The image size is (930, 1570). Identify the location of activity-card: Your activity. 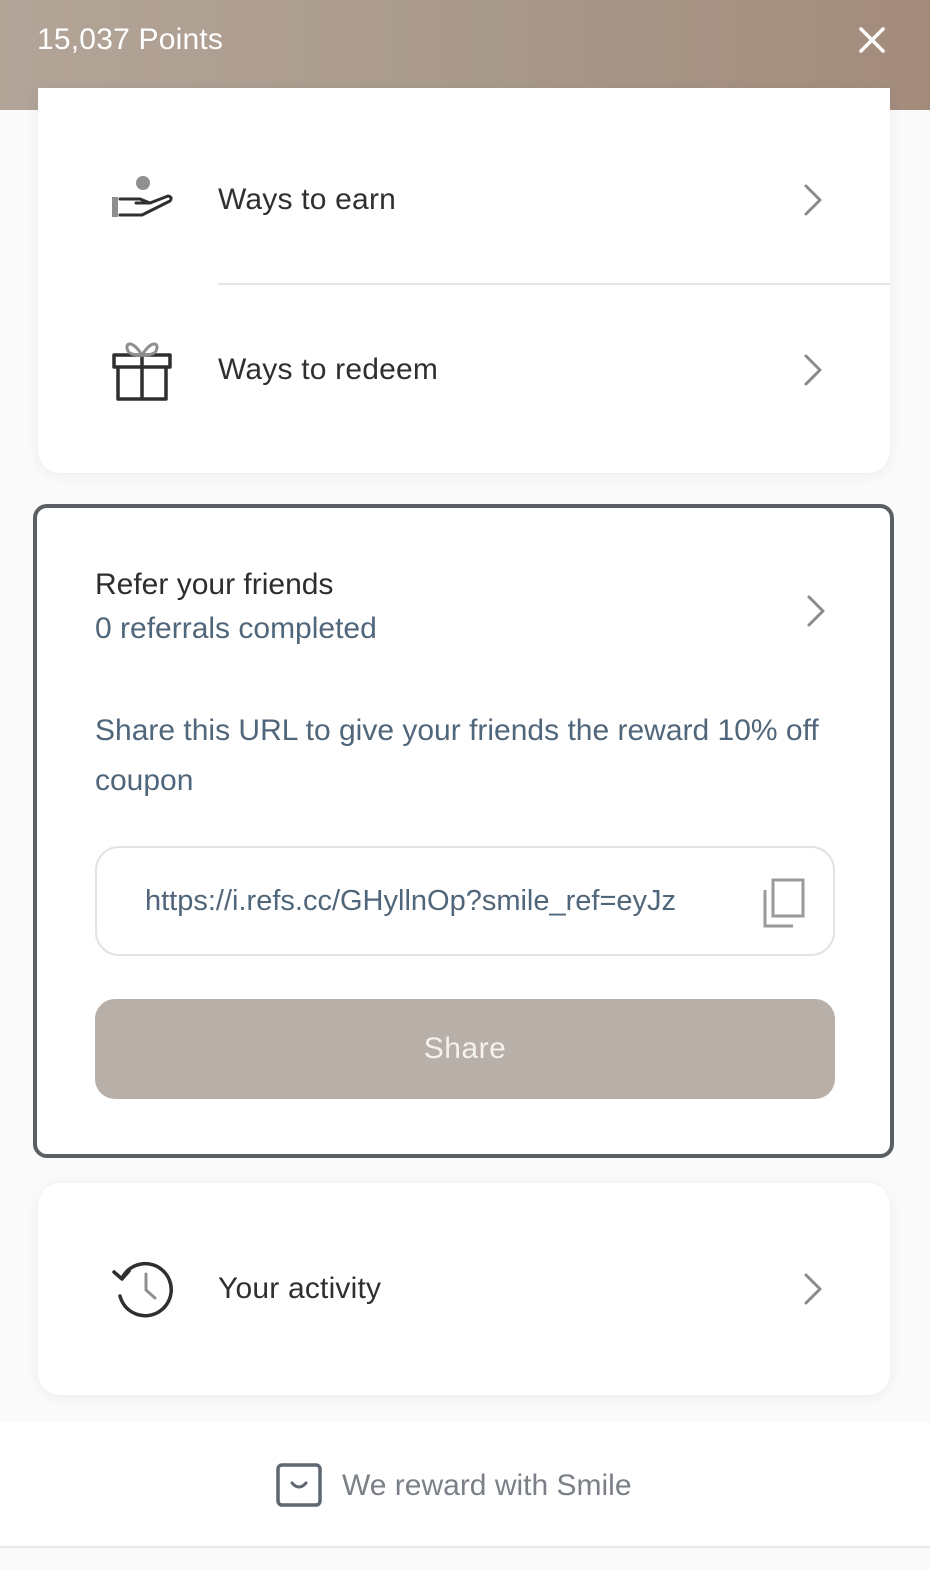
(464, 1289).